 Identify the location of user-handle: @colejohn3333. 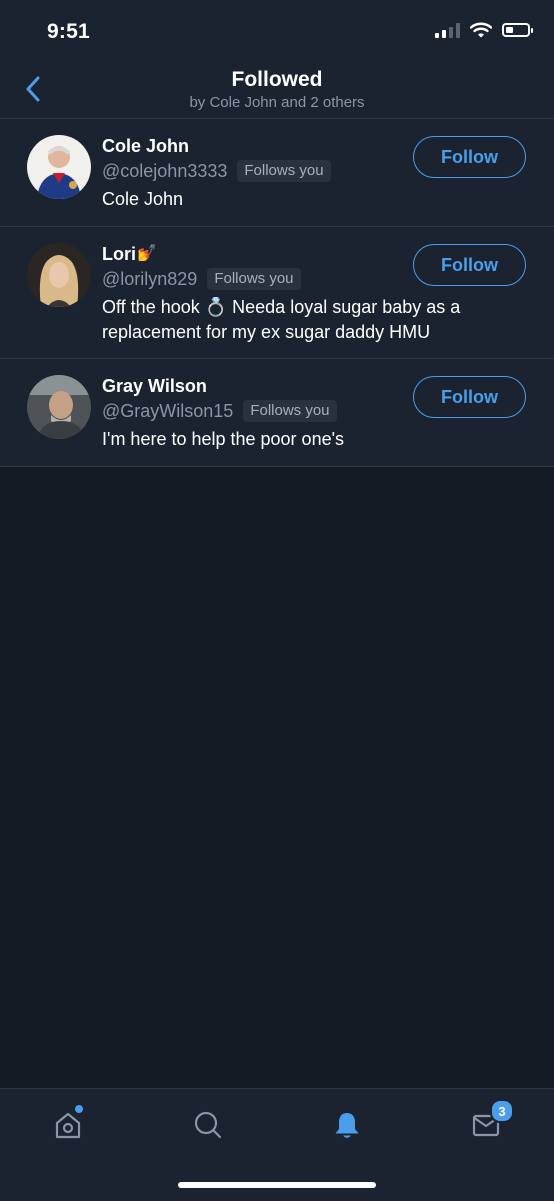
(165, 171).